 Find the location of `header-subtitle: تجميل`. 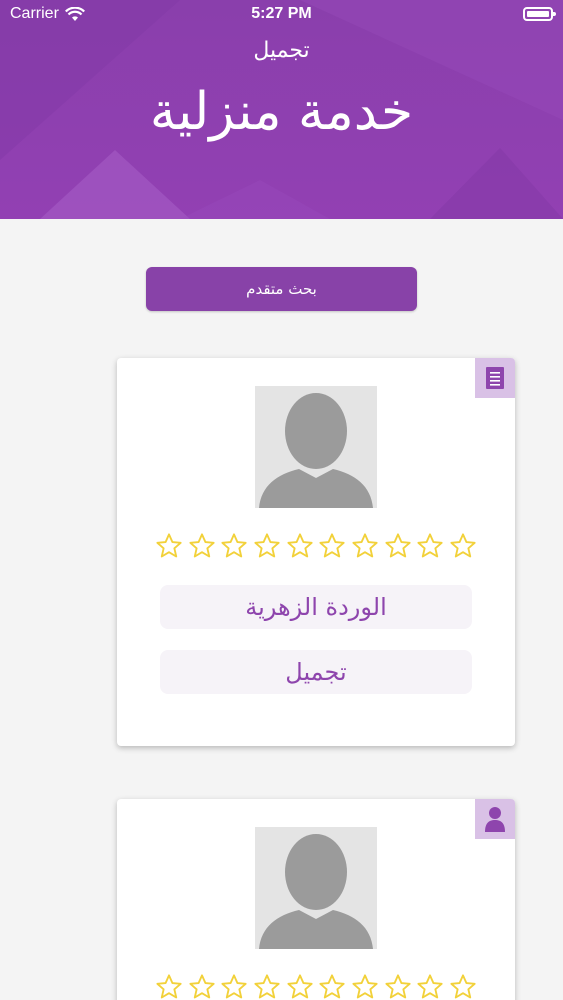

header-subtitle: تجميل is located at coordinates (281, 50).